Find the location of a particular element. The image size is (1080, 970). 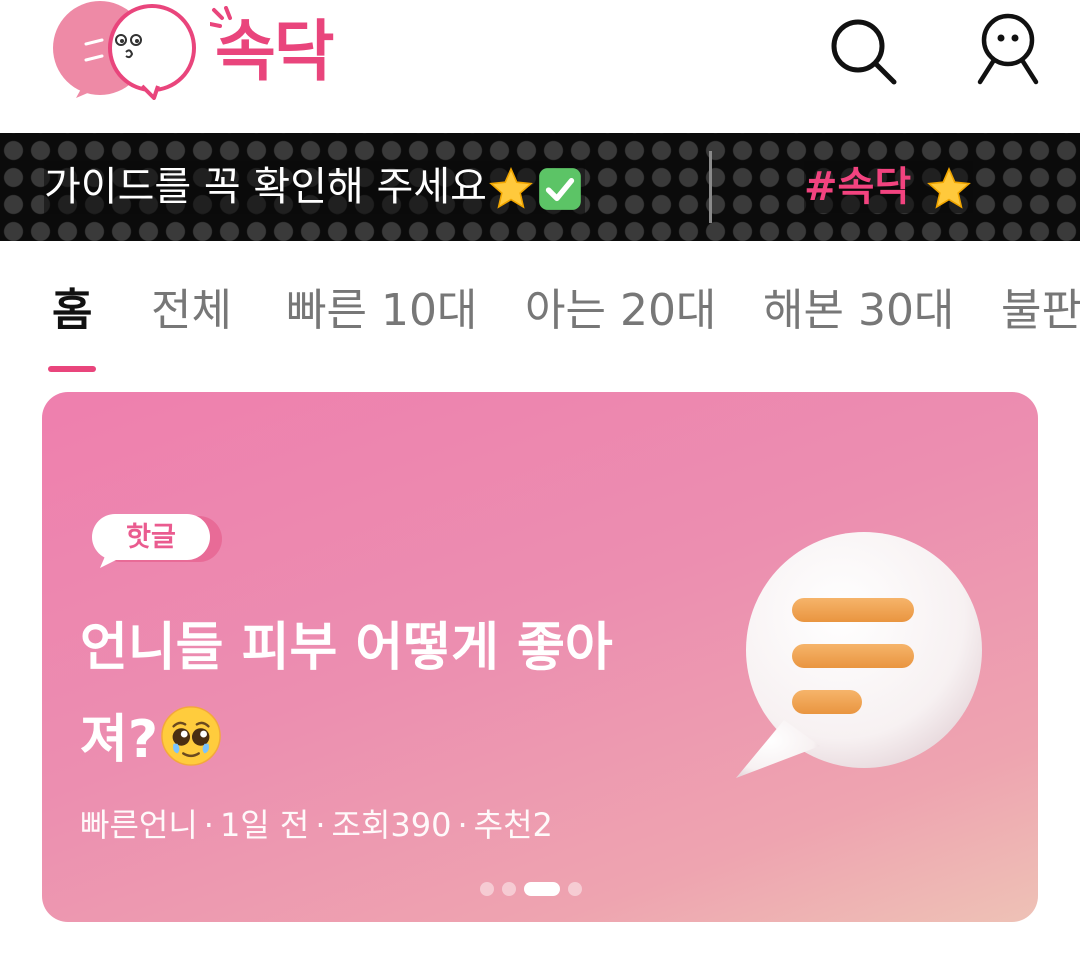

post-title: 언니들 피부 어떻게 좋아 져? is located at coordinates (400, 694).